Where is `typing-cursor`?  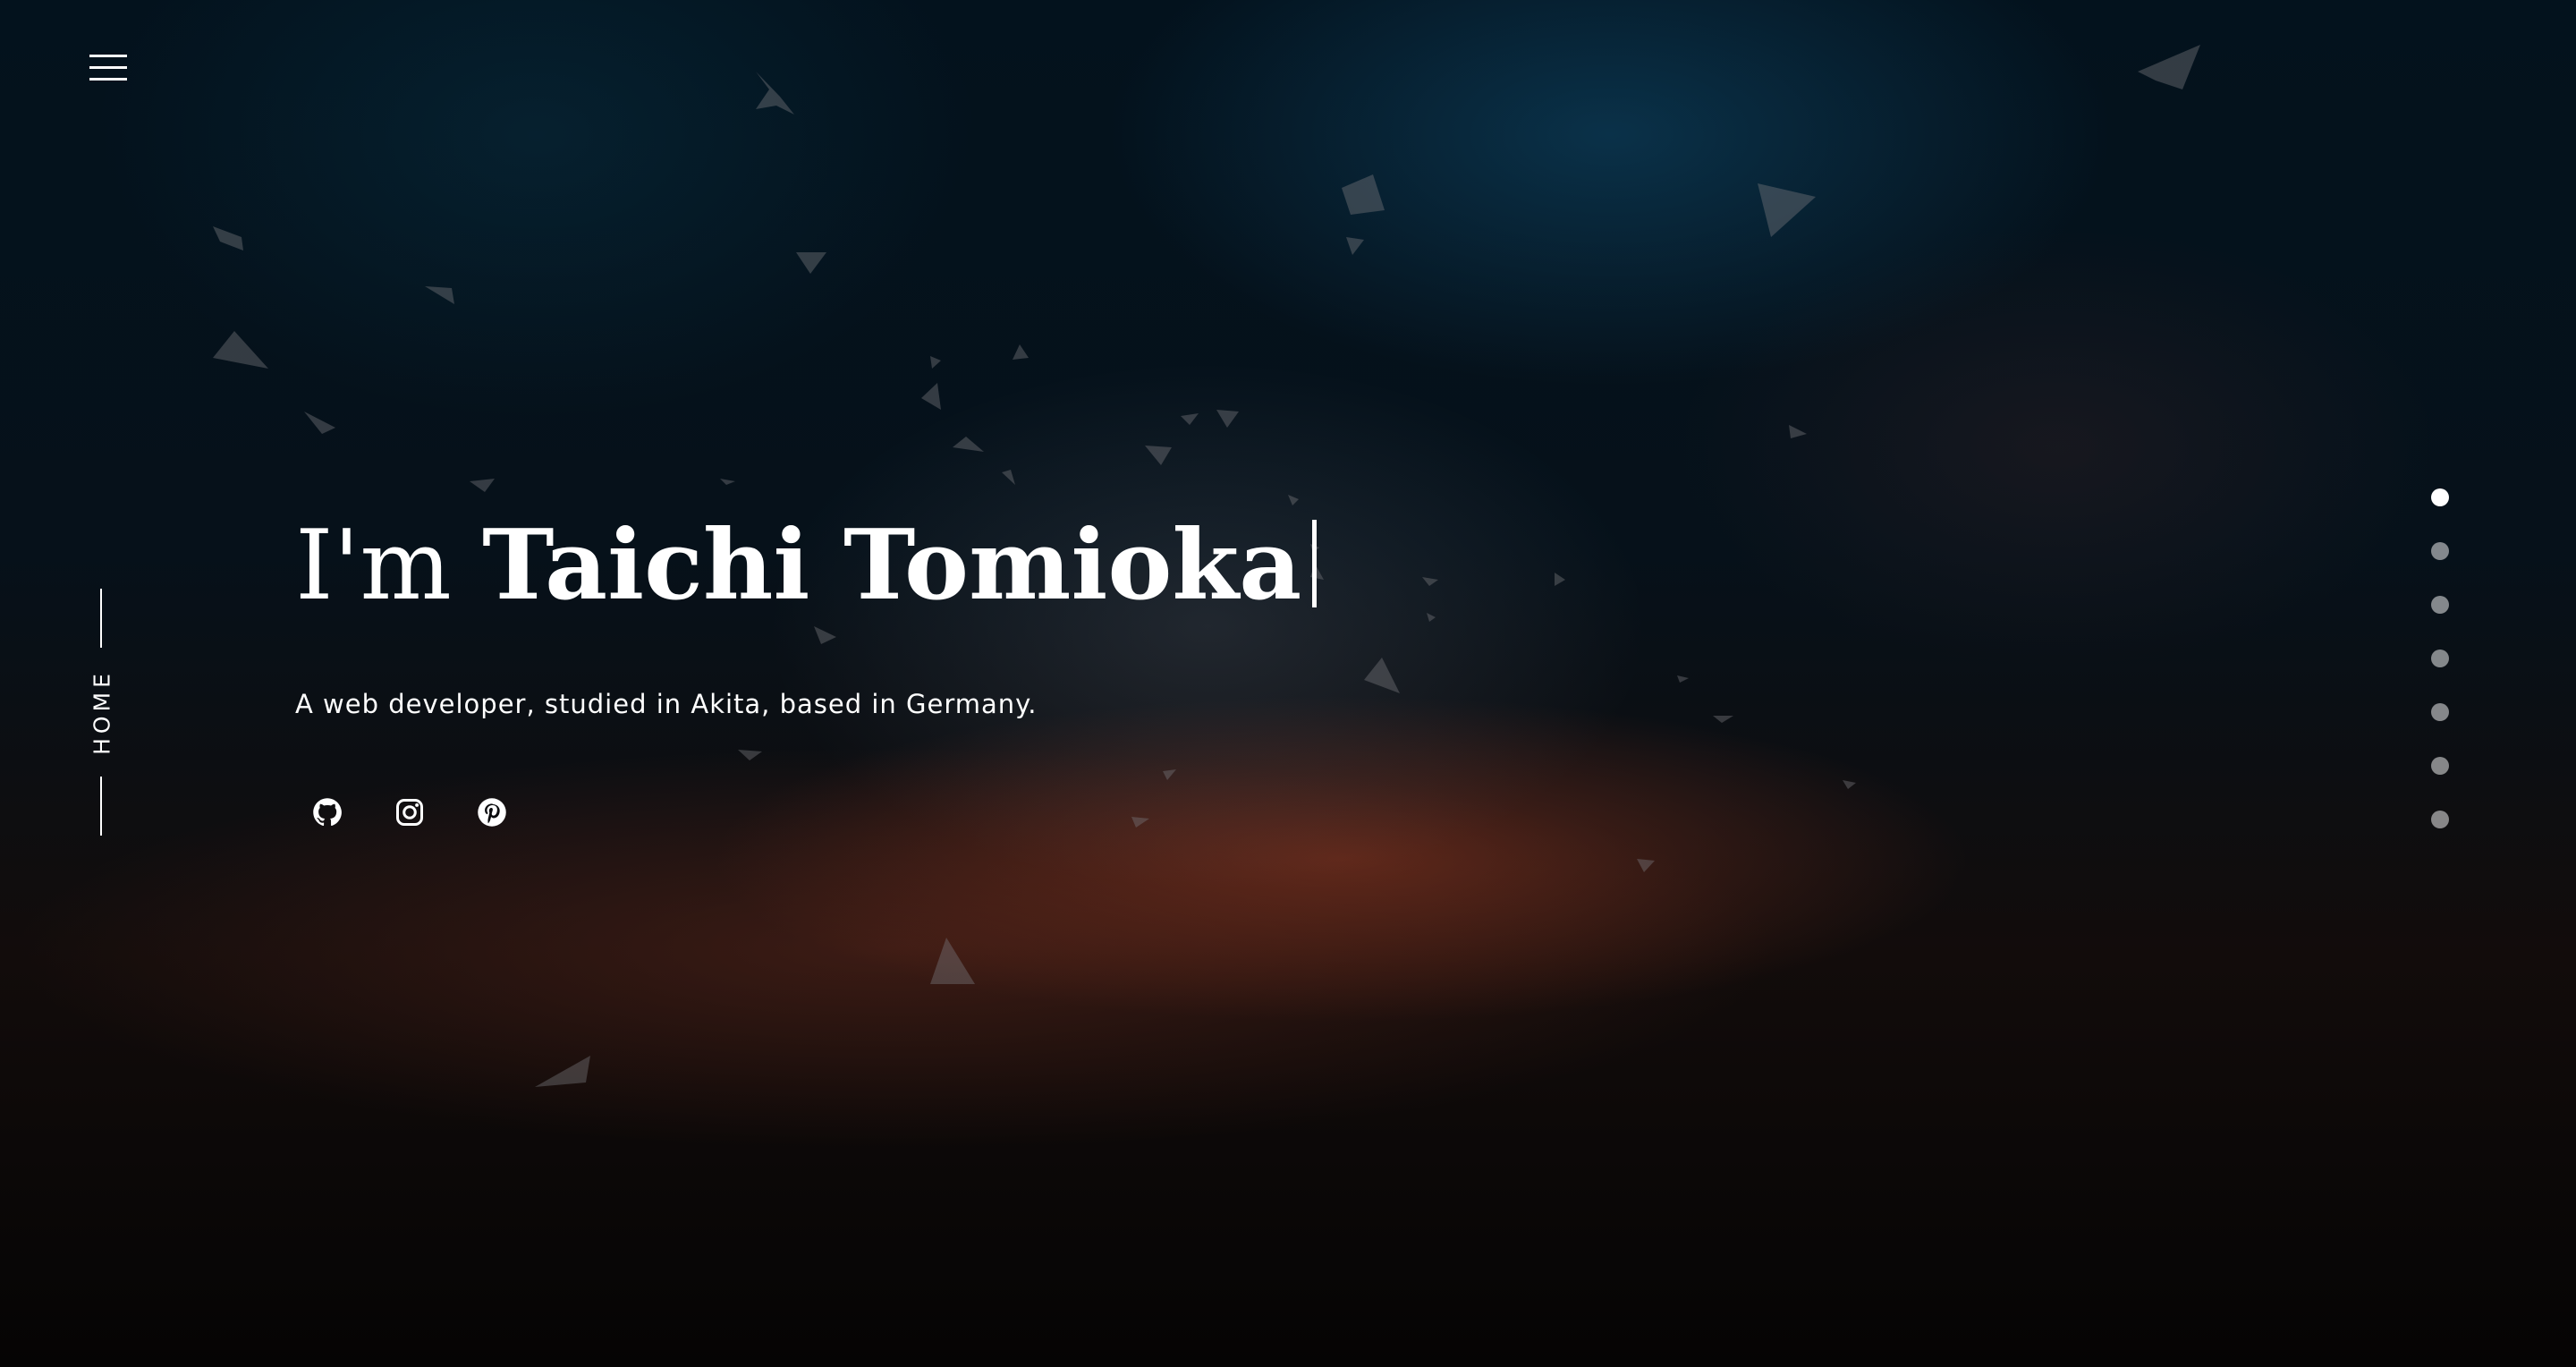 typing-cursor is located at coordinates (1315, 563).